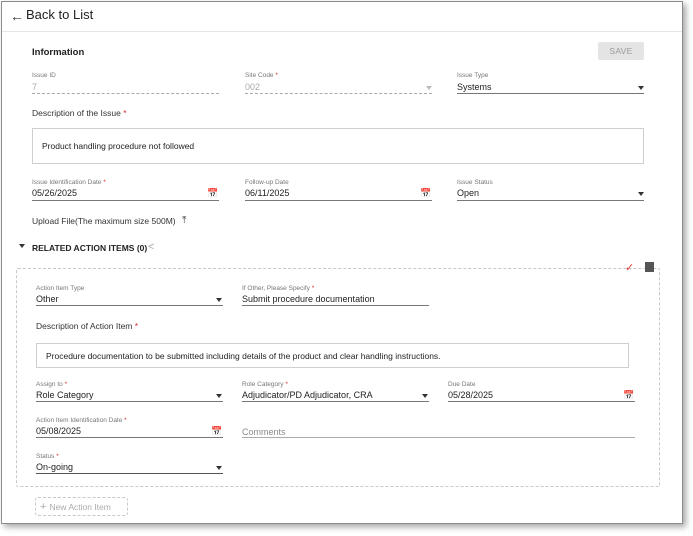  I want to click on role-category-label: Role Category *, so click(265, 384).